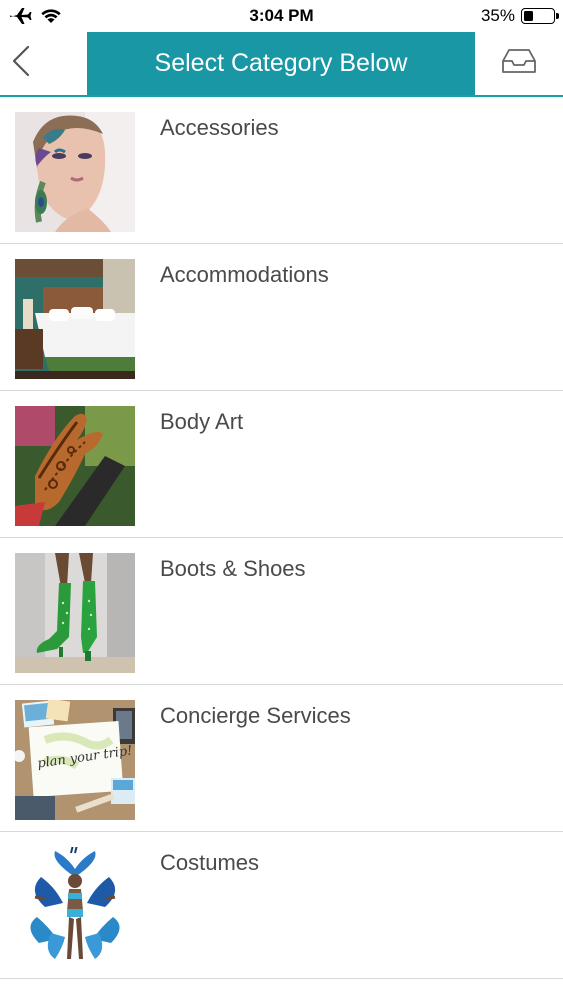 The width and height of the screenshot is (563, 1000). Describe the element at coordinates (75, 613) in the screenshot. I see `green-boots-photo` at that location.